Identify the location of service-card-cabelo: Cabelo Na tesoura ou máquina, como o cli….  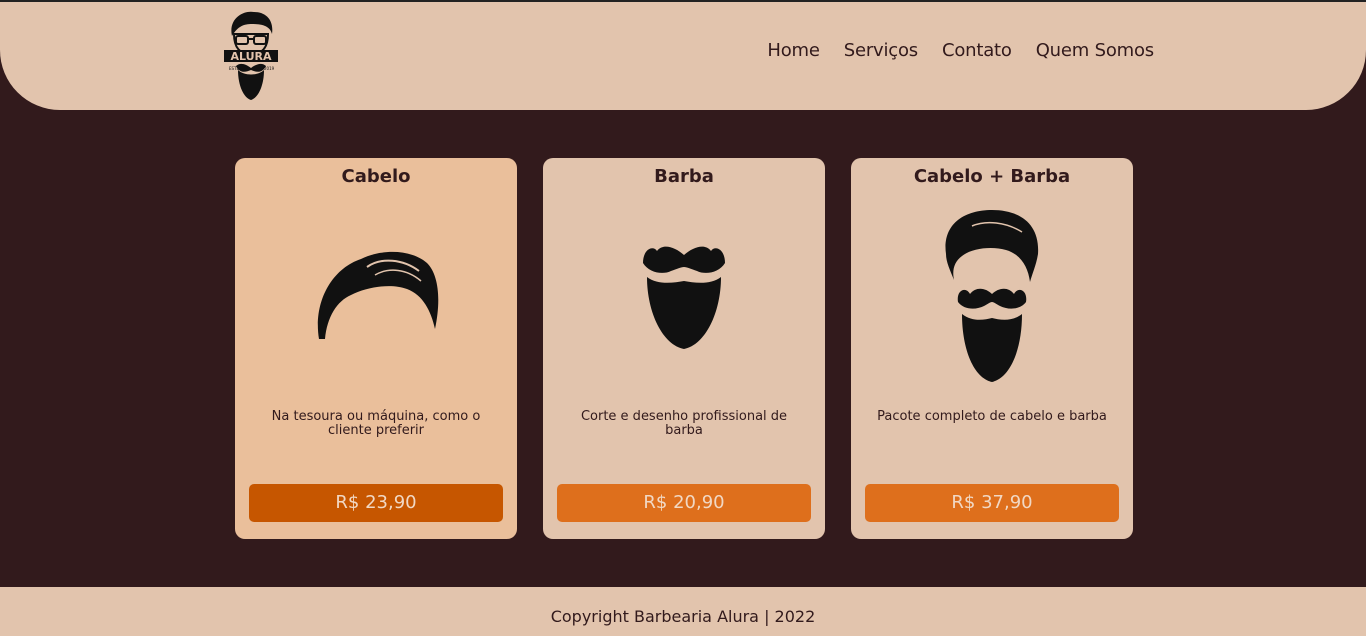
(376, 348).